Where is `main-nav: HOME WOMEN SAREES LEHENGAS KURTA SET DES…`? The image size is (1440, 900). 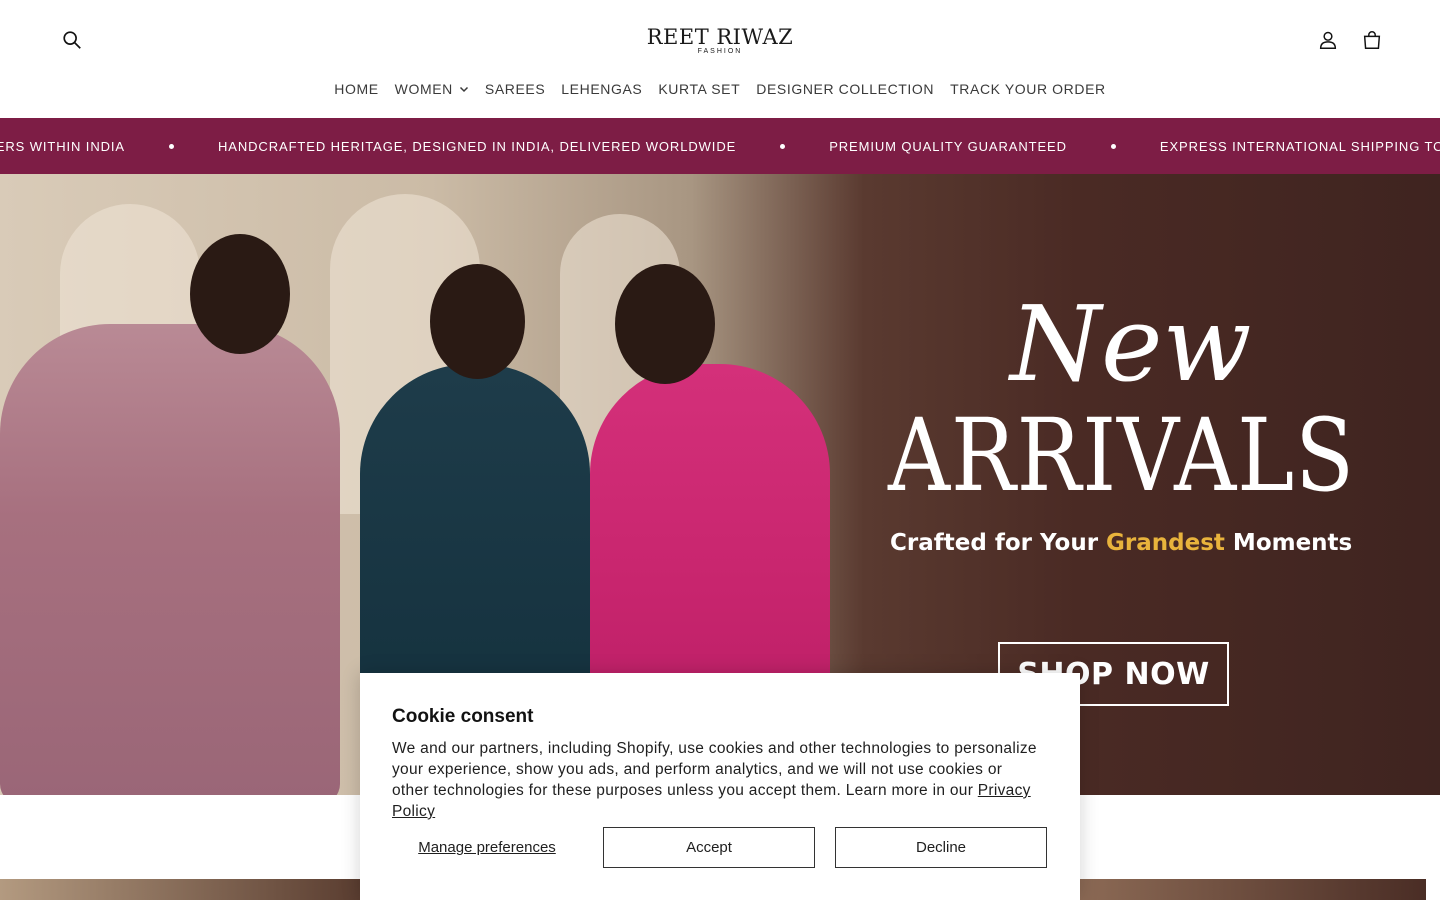 main-nav: HOME WOMEN SAREES LEHENGAS KURTA SET DES… is located at coordinates (720, 89).